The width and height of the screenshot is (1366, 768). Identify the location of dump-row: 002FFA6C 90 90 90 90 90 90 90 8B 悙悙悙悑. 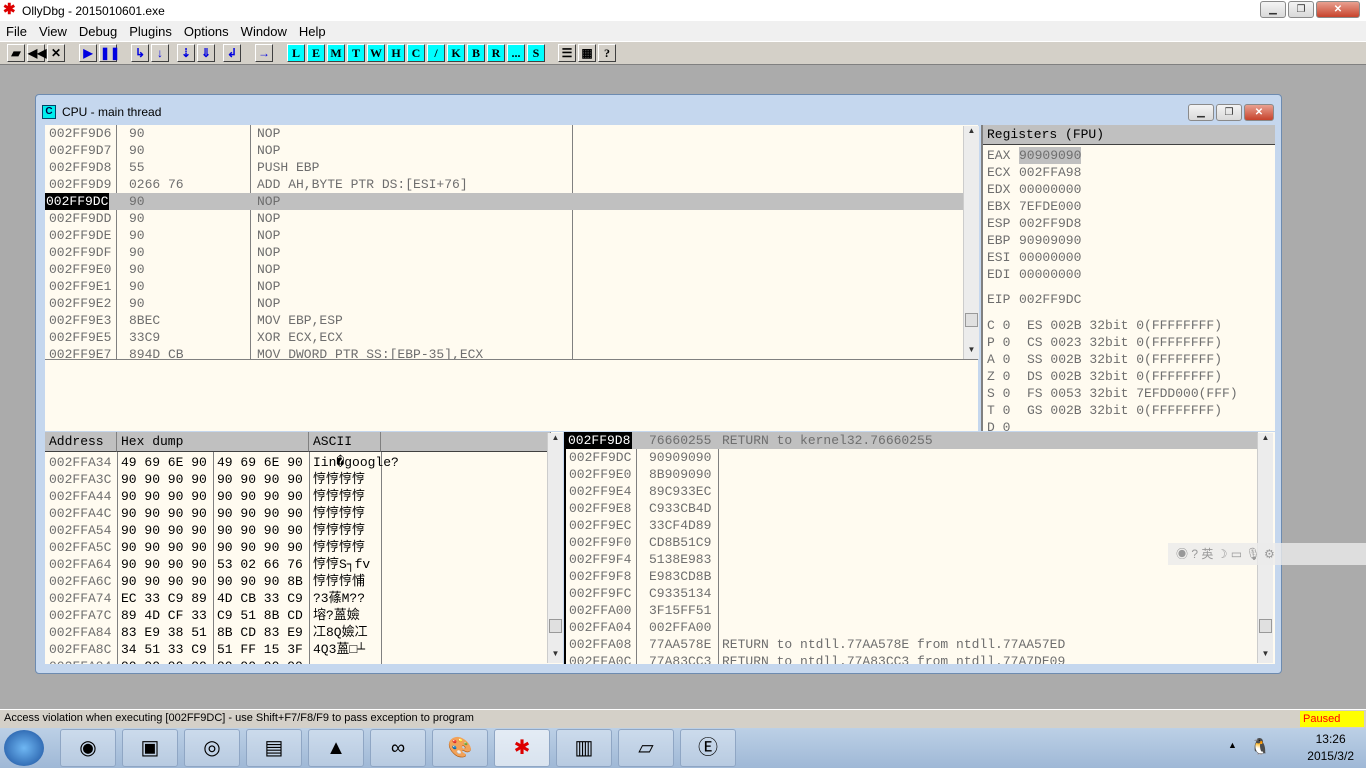
(304, 581).